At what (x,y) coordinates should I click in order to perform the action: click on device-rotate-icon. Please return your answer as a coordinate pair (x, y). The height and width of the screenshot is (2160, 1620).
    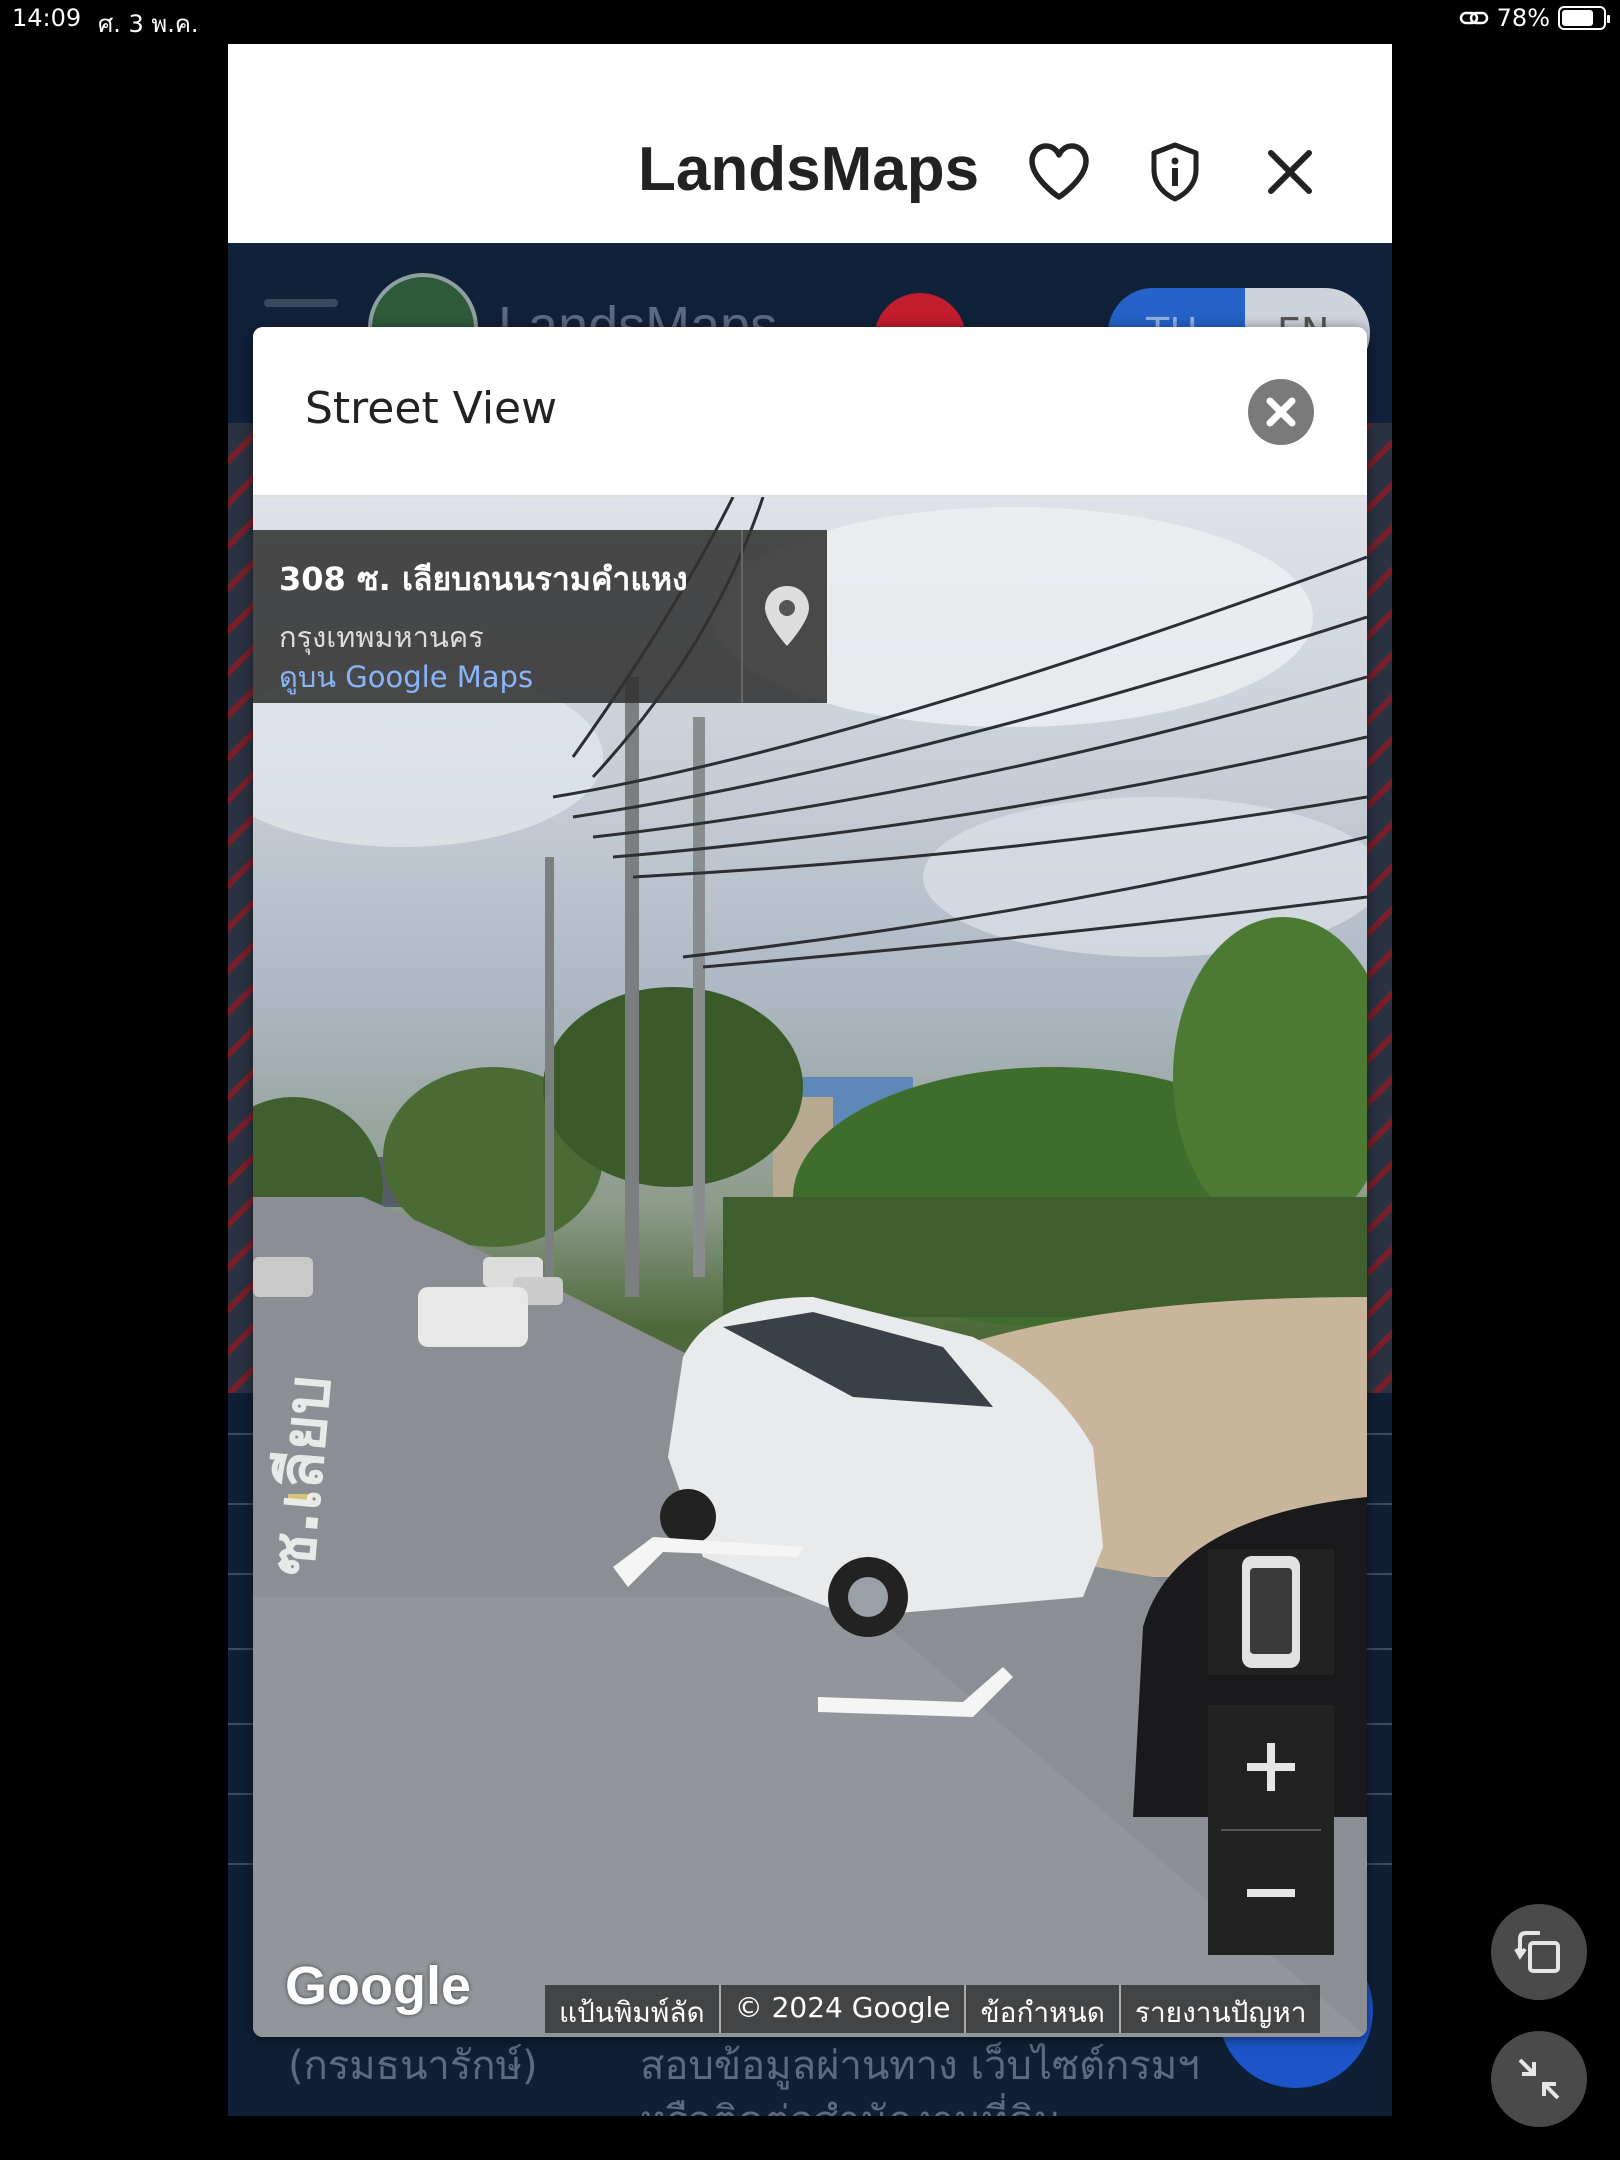
    Looking at the image, I should click on (1271, 1612).